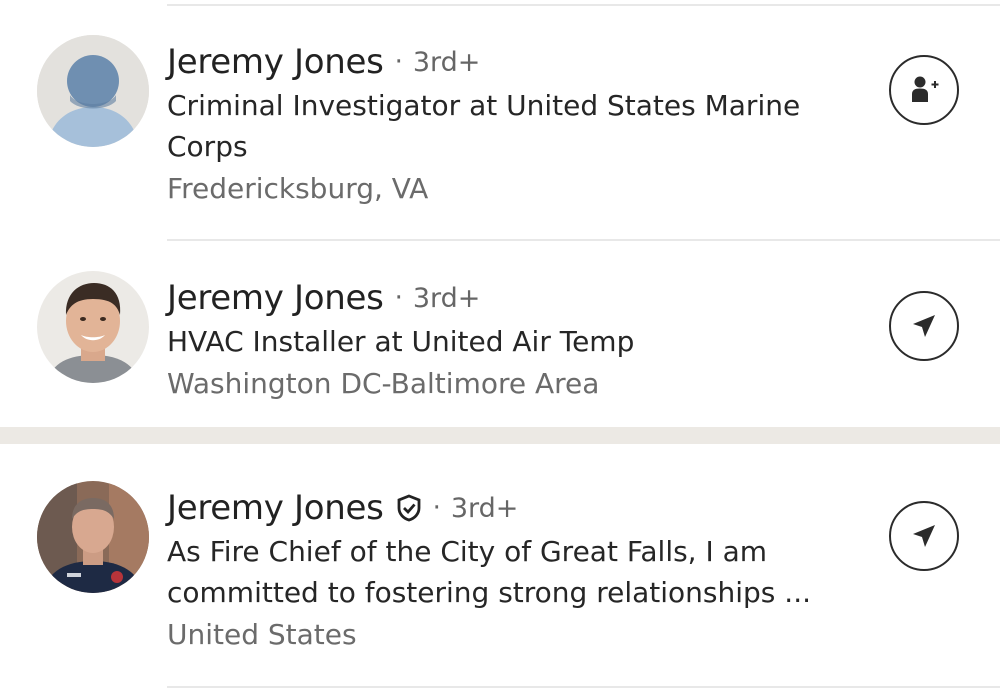 The width and height of the screenshot is (1000, 697). I want to click on connect-person-plus-icon, so click(925, 89).